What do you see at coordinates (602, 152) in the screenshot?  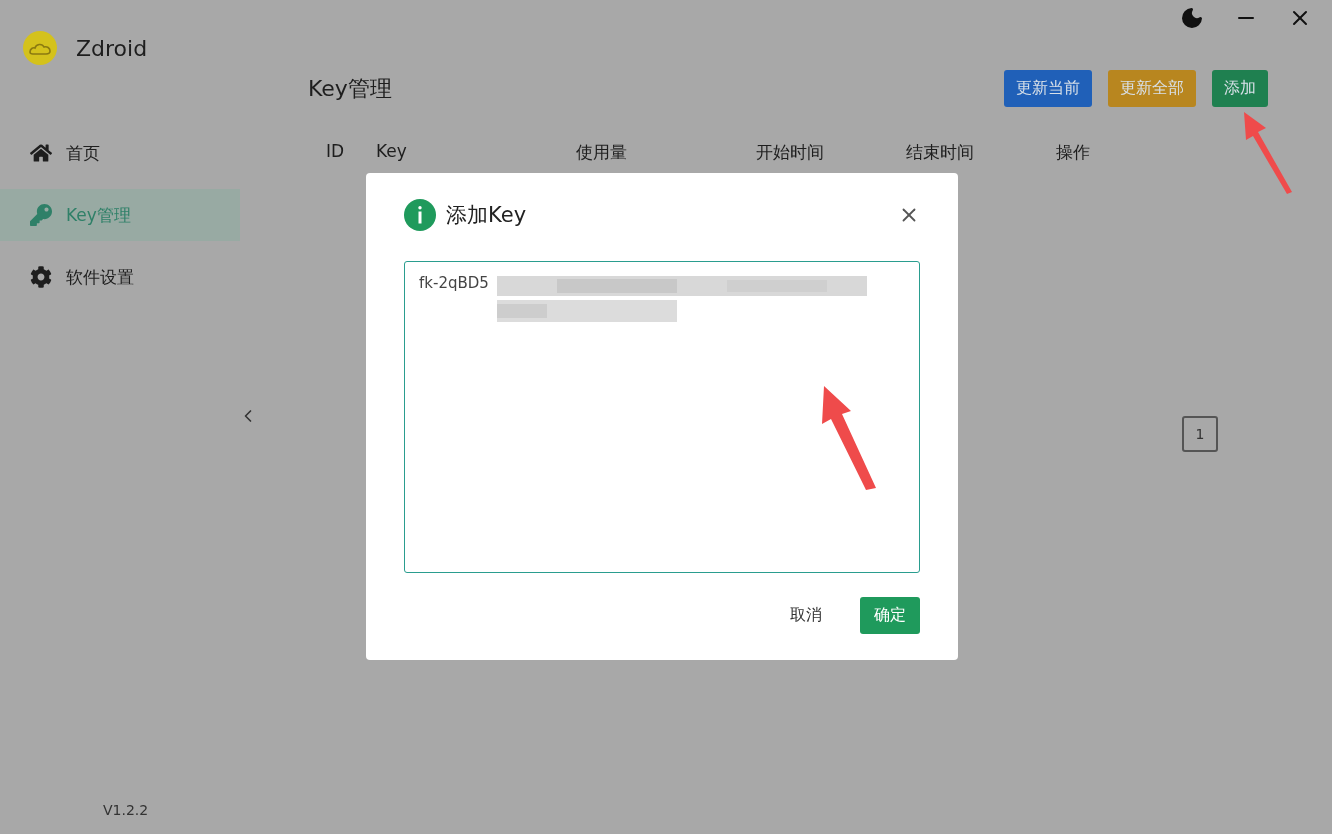 I see `column-header: 使用量` at bounding box center [602, 152].